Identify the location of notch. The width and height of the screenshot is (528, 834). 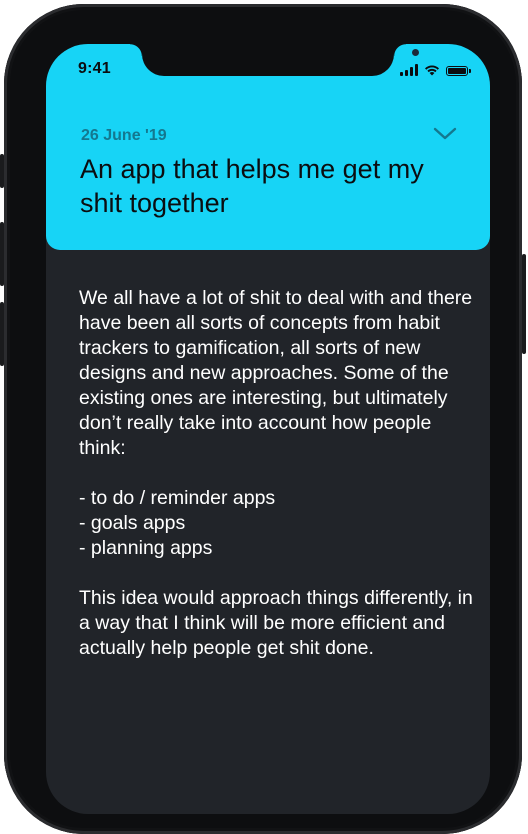
(274, 60).